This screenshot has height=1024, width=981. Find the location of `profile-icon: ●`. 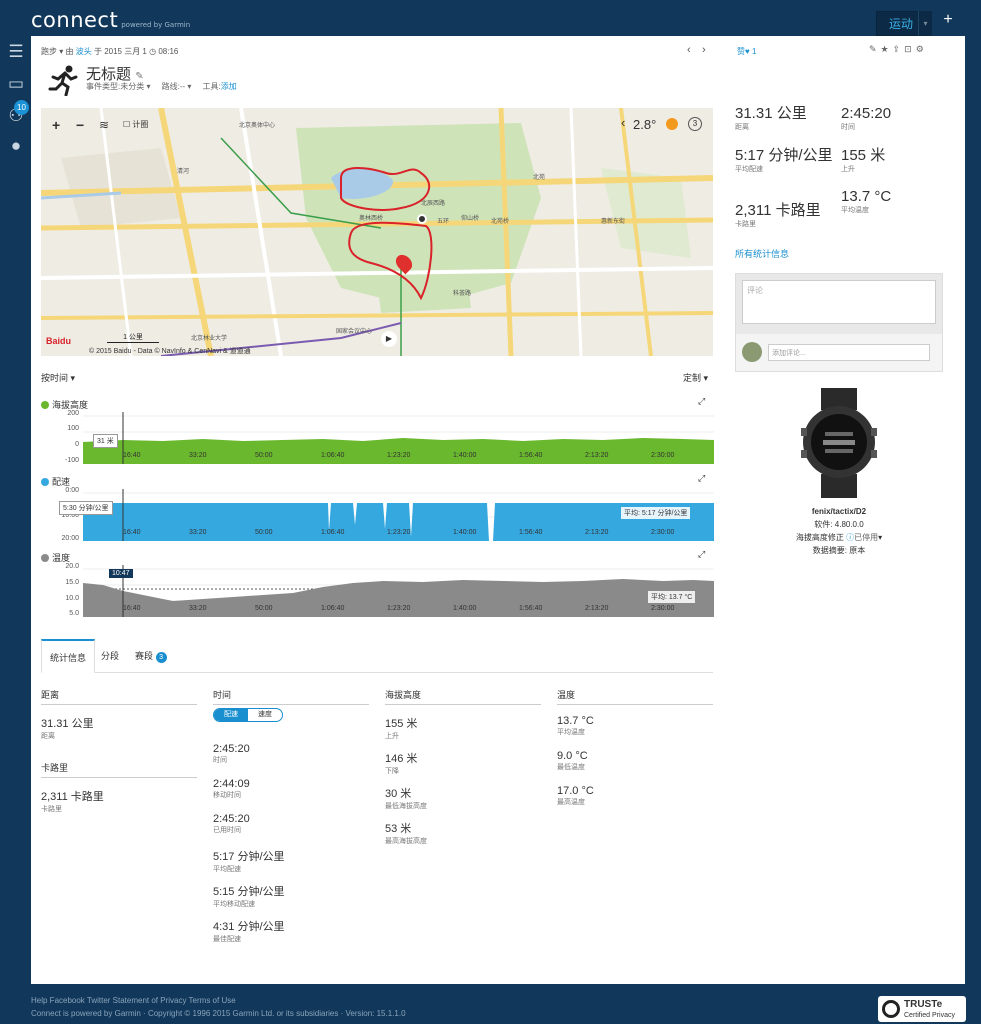

profile-icon: ● is located at coordinates (16, 146).